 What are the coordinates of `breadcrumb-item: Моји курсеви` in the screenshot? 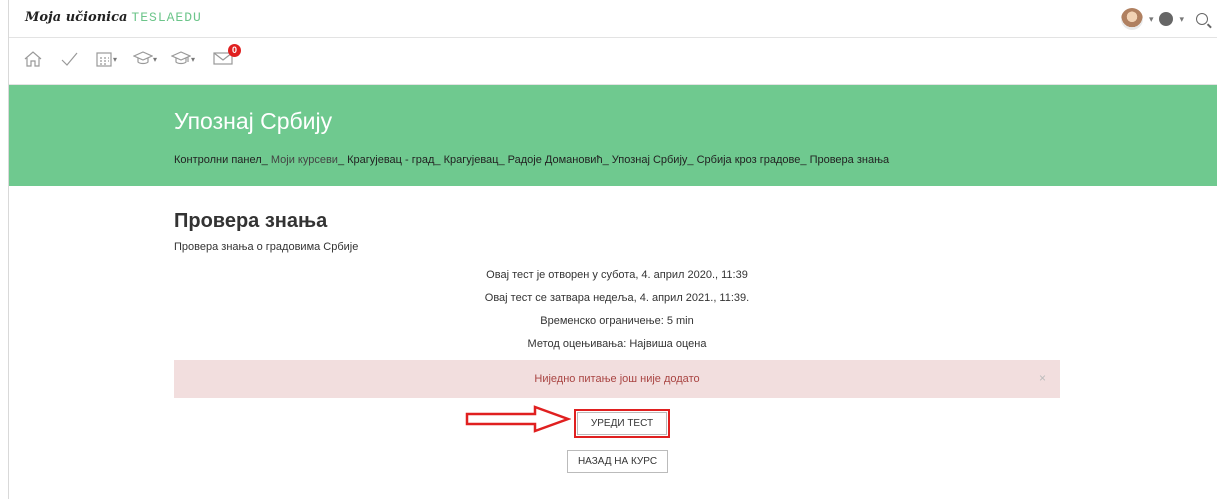 It's located at (304, 160).